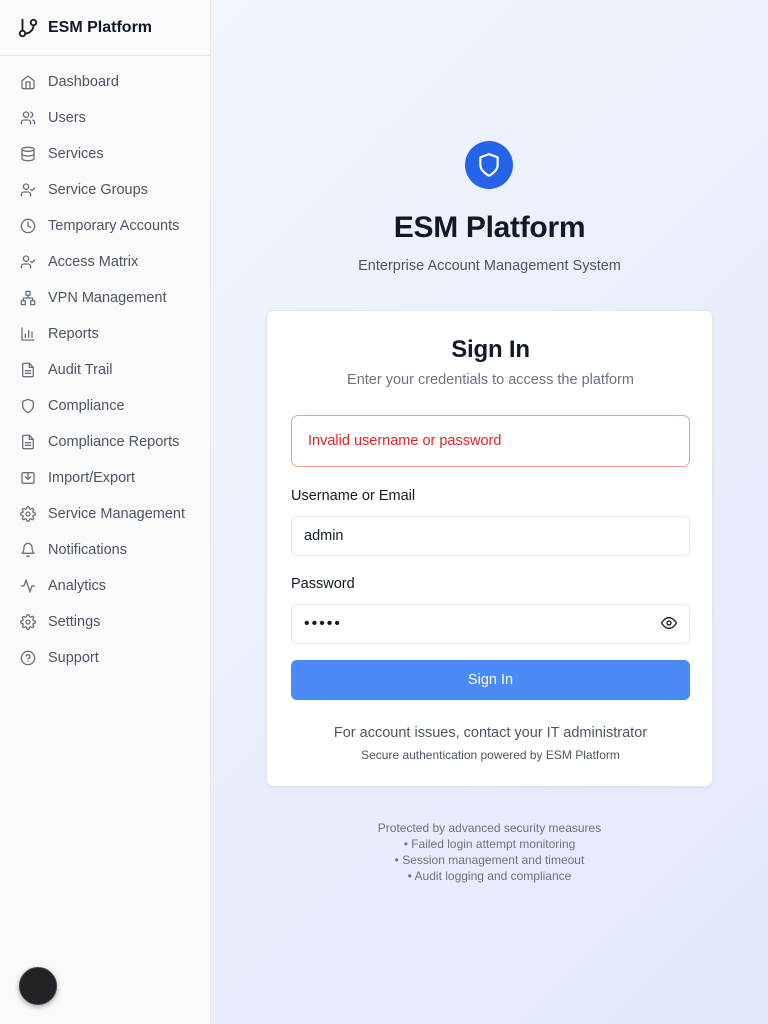 This screenshot has width=768, height=1024. I want to click on password-label: Password, so click(323, 584).